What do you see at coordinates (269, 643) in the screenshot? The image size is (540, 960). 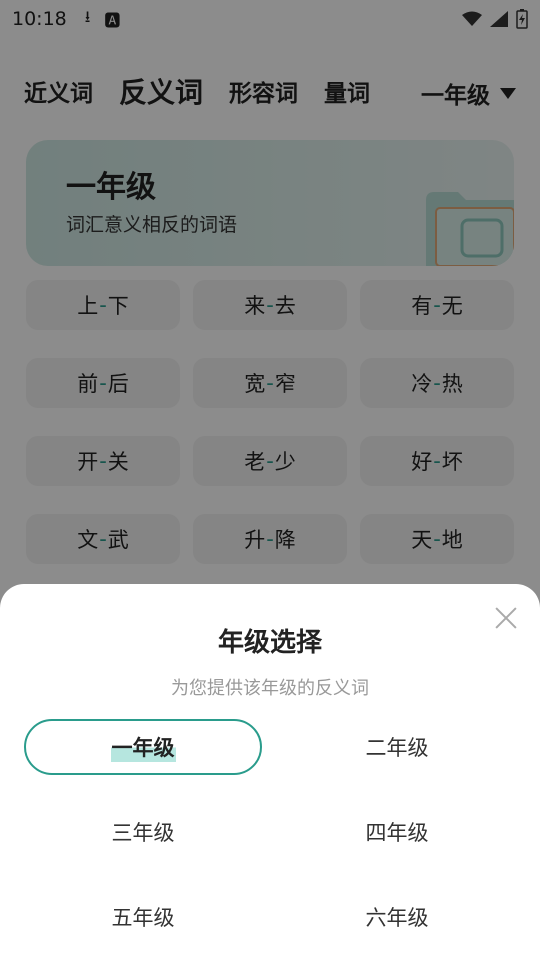 I see `sheet-title: 年级选择` at bounding box center [269, 643].